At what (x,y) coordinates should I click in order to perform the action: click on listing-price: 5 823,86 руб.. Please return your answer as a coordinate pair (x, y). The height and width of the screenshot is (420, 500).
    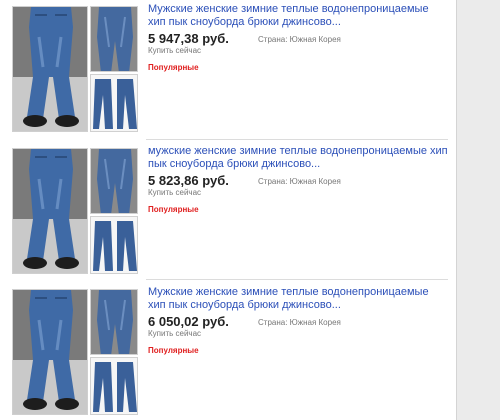
    Looking at the image, I should click on (188, 180).